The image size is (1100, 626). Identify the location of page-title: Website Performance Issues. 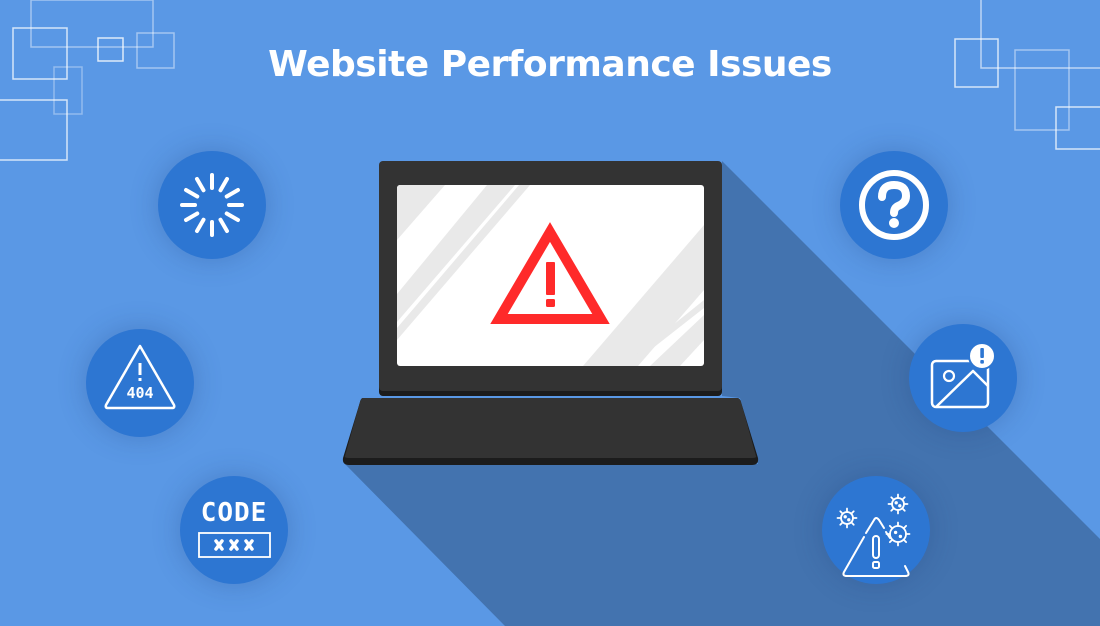
(550, 64).